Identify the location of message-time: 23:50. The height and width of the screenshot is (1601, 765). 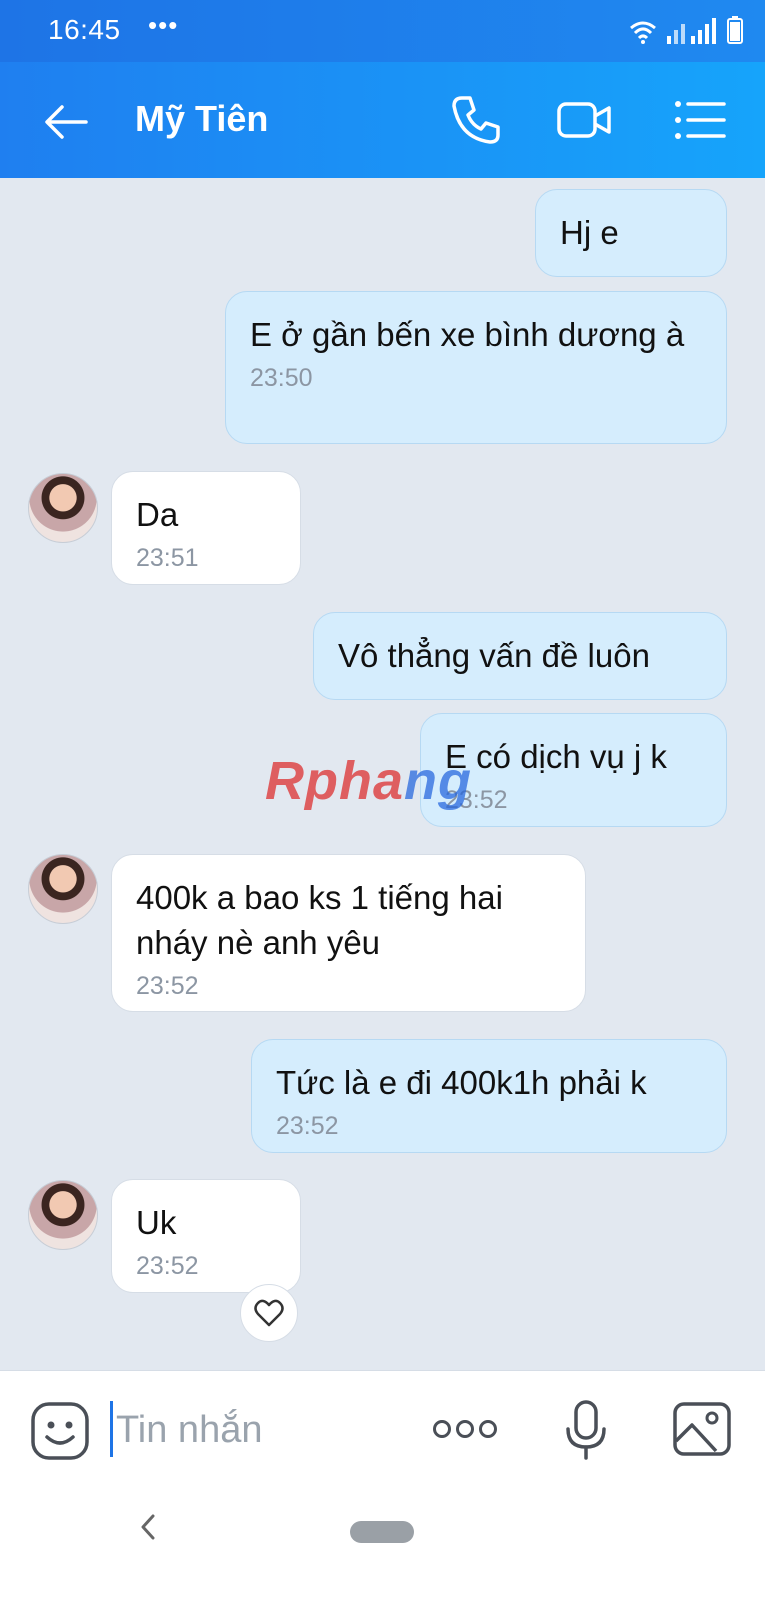
(281, 378).